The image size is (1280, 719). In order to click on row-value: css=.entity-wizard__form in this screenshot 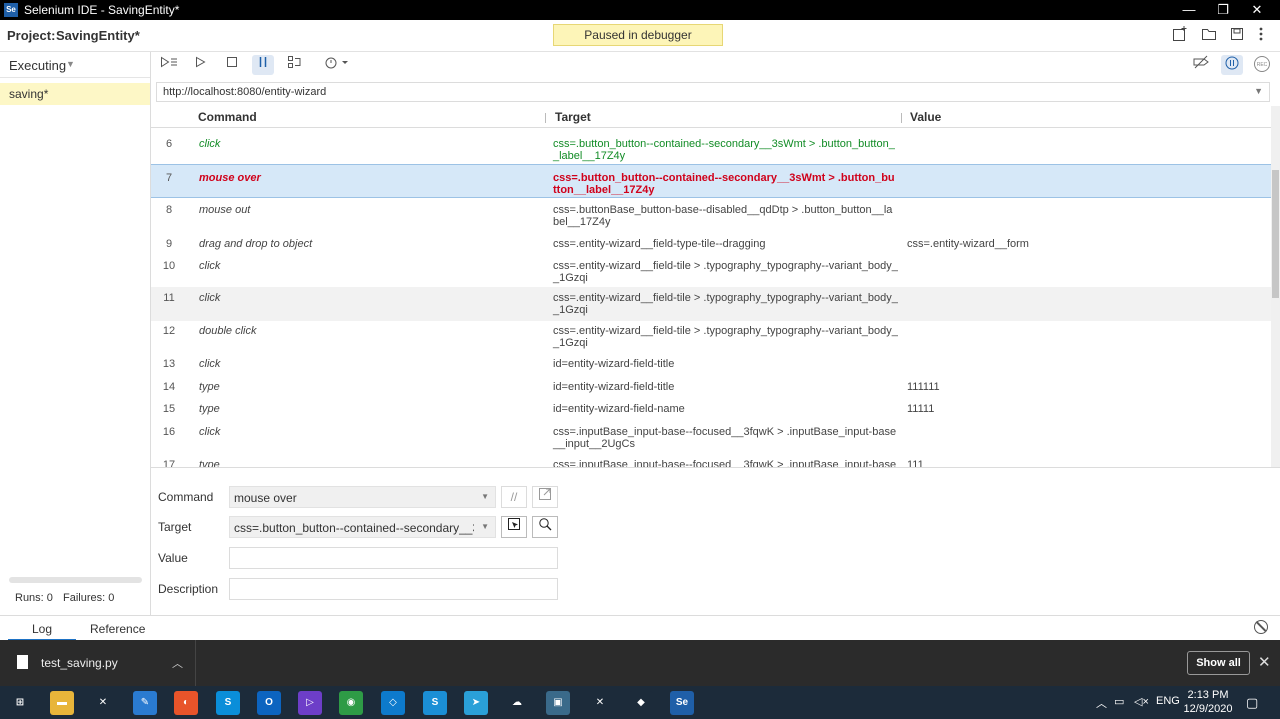, I will do `click(968, 244)`.